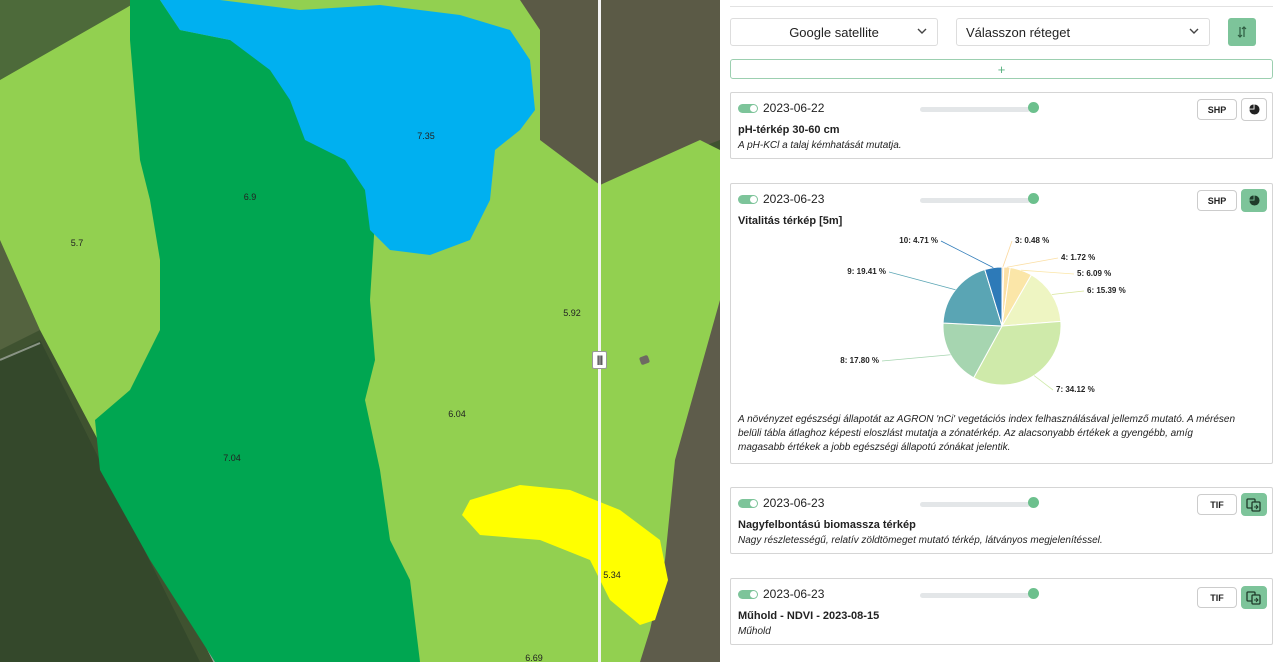  I want to click on zone-value-label: 6.69, so click(534, 657).